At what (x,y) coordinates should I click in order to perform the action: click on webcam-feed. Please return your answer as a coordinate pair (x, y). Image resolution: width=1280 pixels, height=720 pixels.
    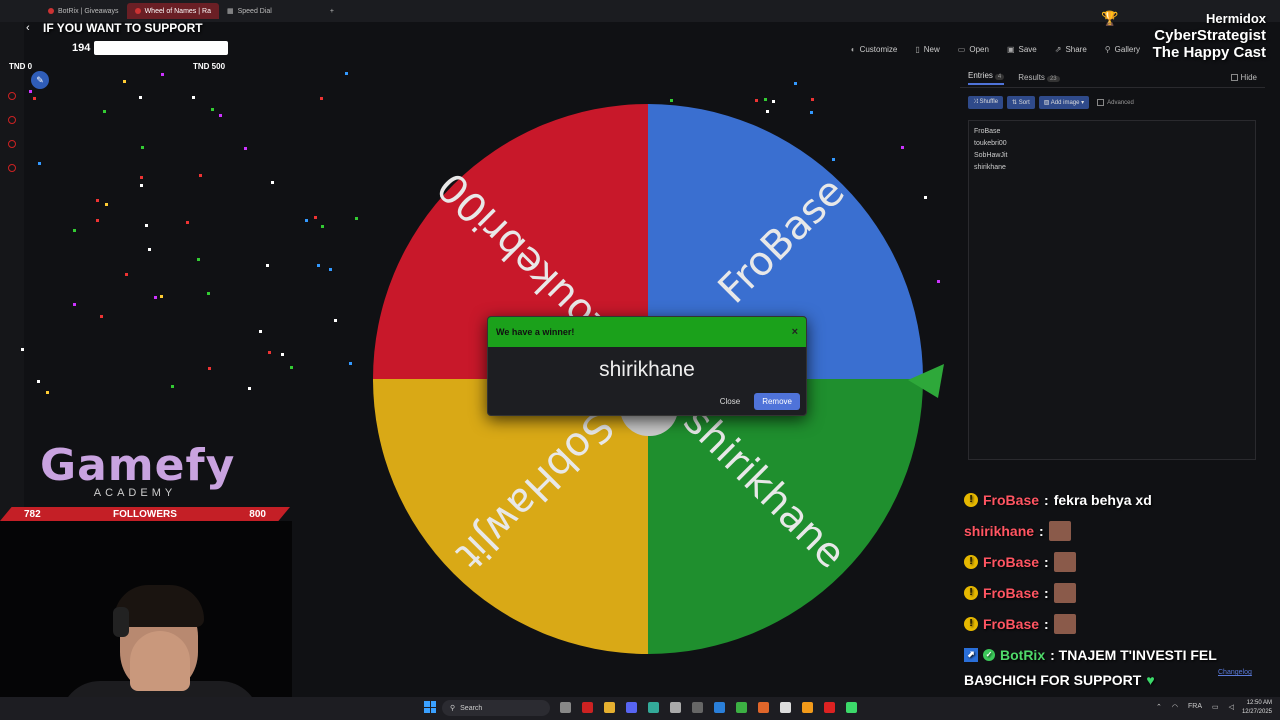
    Looking at the image, I should click on (146, 610).